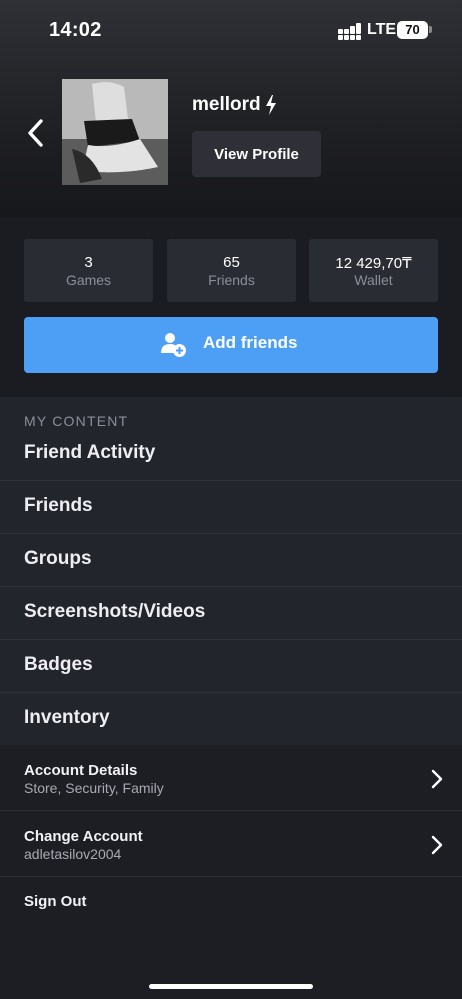 The height and width of the screenshot is (999, 462). Describe the element at coordinates (73, 854) in the screenshot. I see `change-account-username: adletasilov2004` at that location.